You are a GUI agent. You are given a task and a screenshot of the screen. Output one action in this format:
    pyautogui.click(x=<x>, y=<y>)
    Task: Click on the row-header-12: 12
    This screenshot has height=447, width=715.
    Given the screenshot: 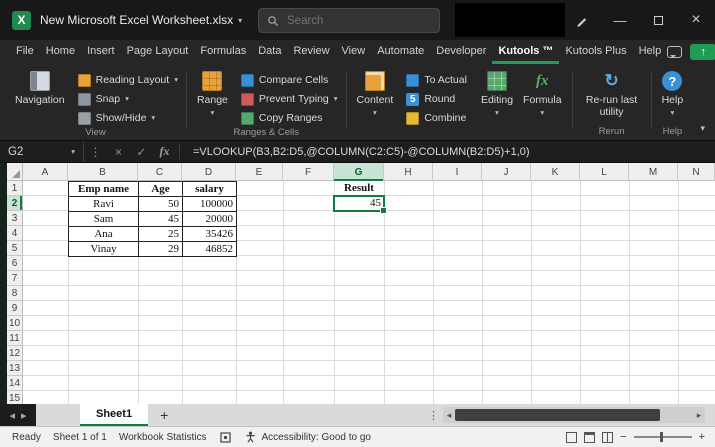 What is the action you would take?
    pyautogui.click(x=14, y=353)
    